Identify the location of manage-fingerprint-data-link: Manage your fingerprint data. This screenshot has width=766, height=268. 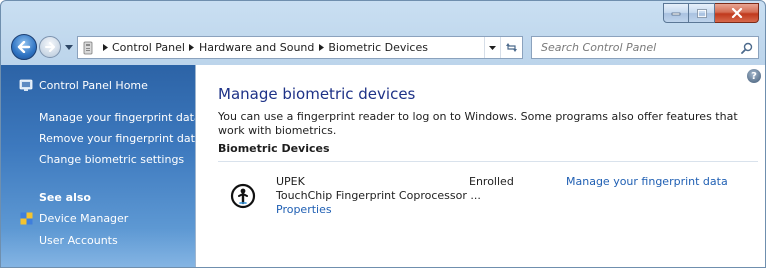
(647, 181).